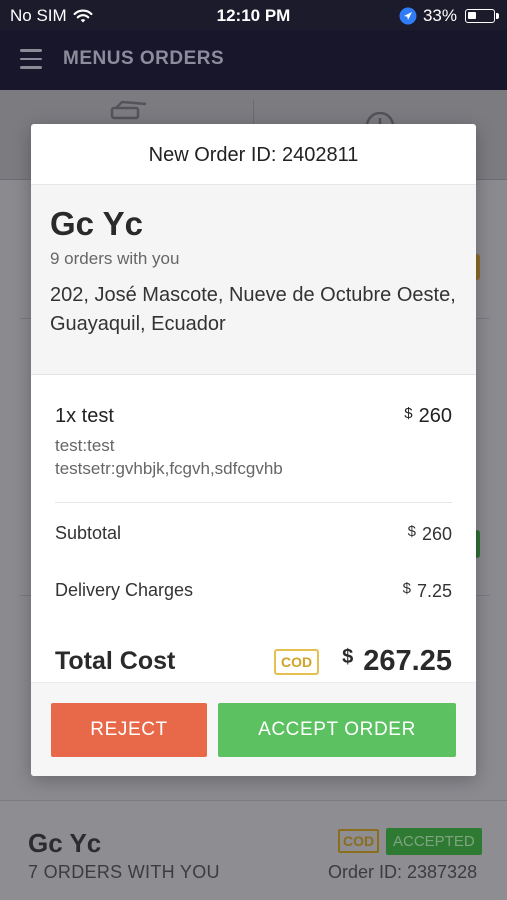 This screenshot has width=507, height=900. I want to click on customer-orders-count: 9 orders with you, so click(115, 258).